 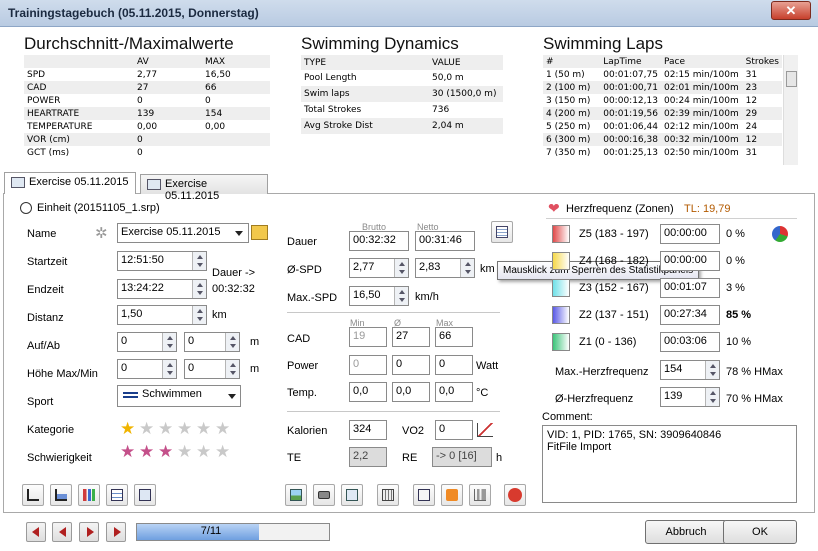 What do you see at coordinates (424, 495) in the screenshot?
I see `document-button` at bounding box center [424, 495].